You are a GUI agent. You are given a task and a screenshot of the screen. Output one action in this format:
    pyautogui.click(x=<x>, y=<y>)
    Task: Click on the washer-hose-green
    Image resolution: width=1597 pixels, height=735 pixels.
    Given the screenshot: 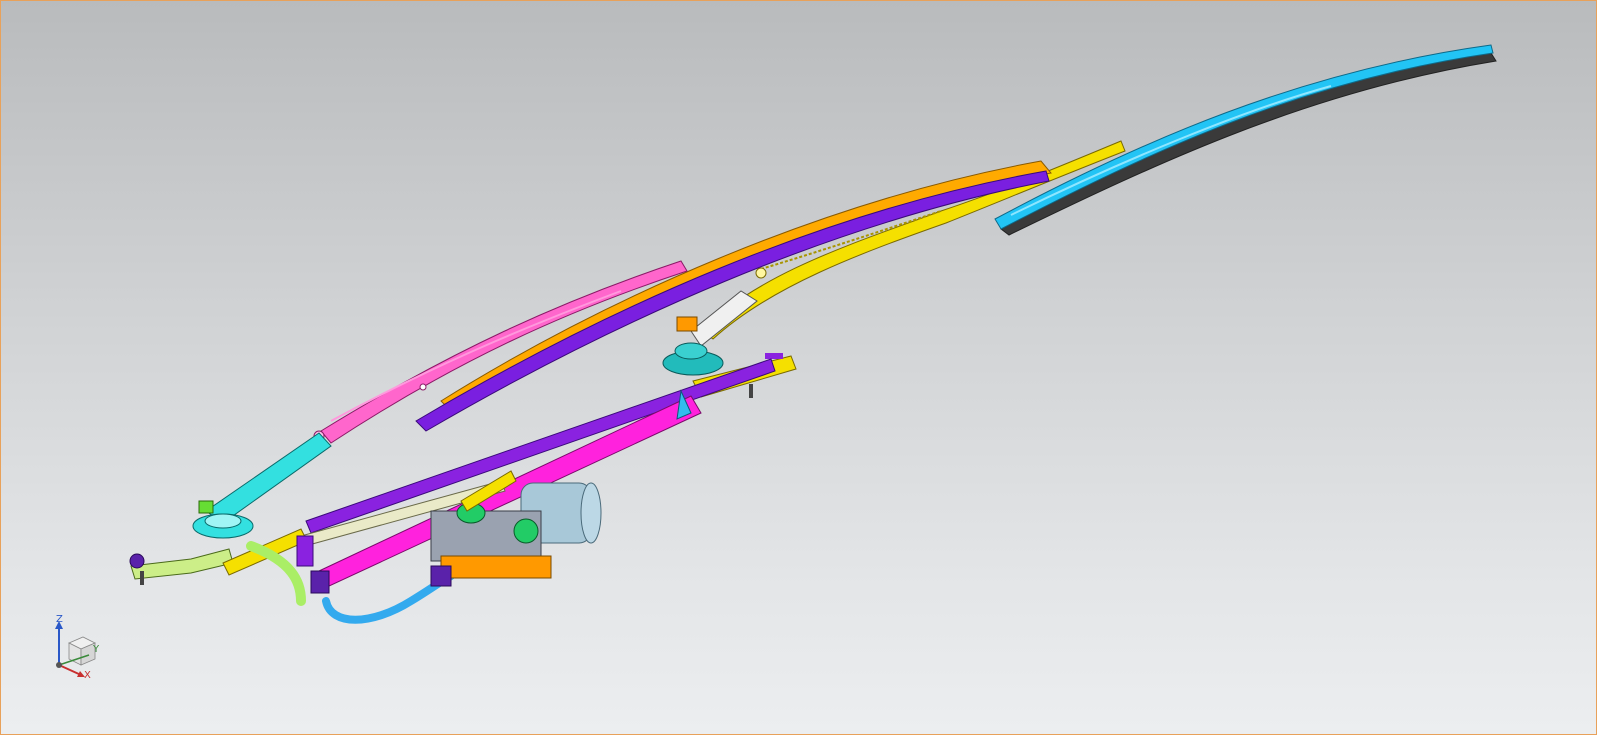 What is the action you would take?
    pyautogui.click(x=276, y=573)
    